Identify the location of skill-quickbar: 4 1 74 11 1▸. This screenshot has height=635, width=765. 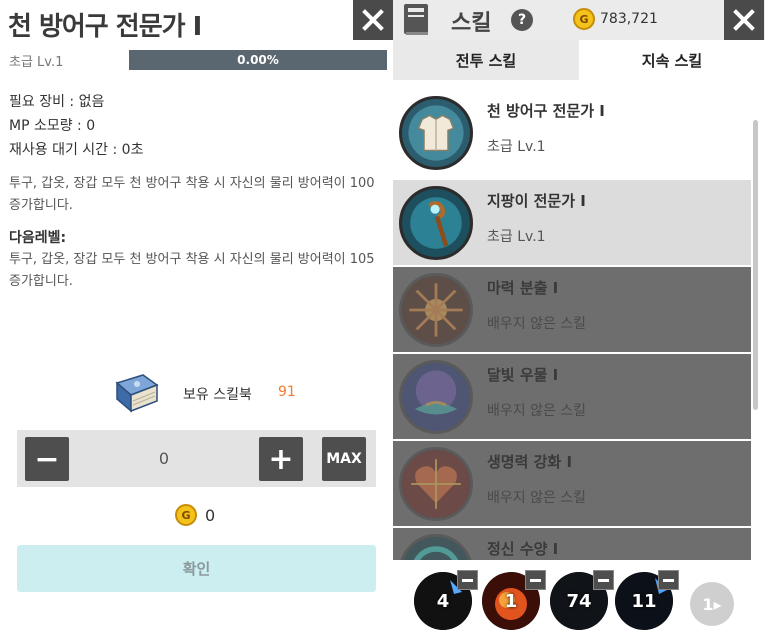
(579, 597).